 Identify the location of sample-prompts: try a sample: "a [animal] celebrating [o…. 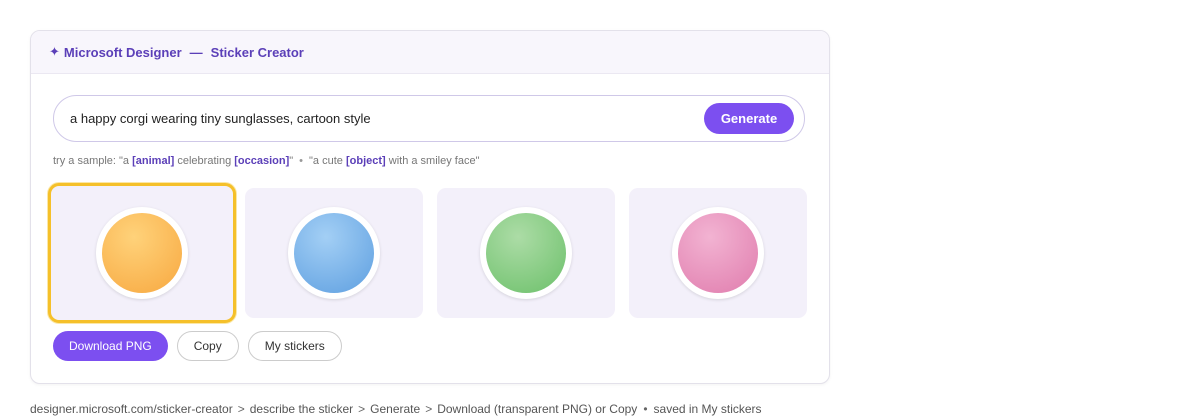
(266, 161).